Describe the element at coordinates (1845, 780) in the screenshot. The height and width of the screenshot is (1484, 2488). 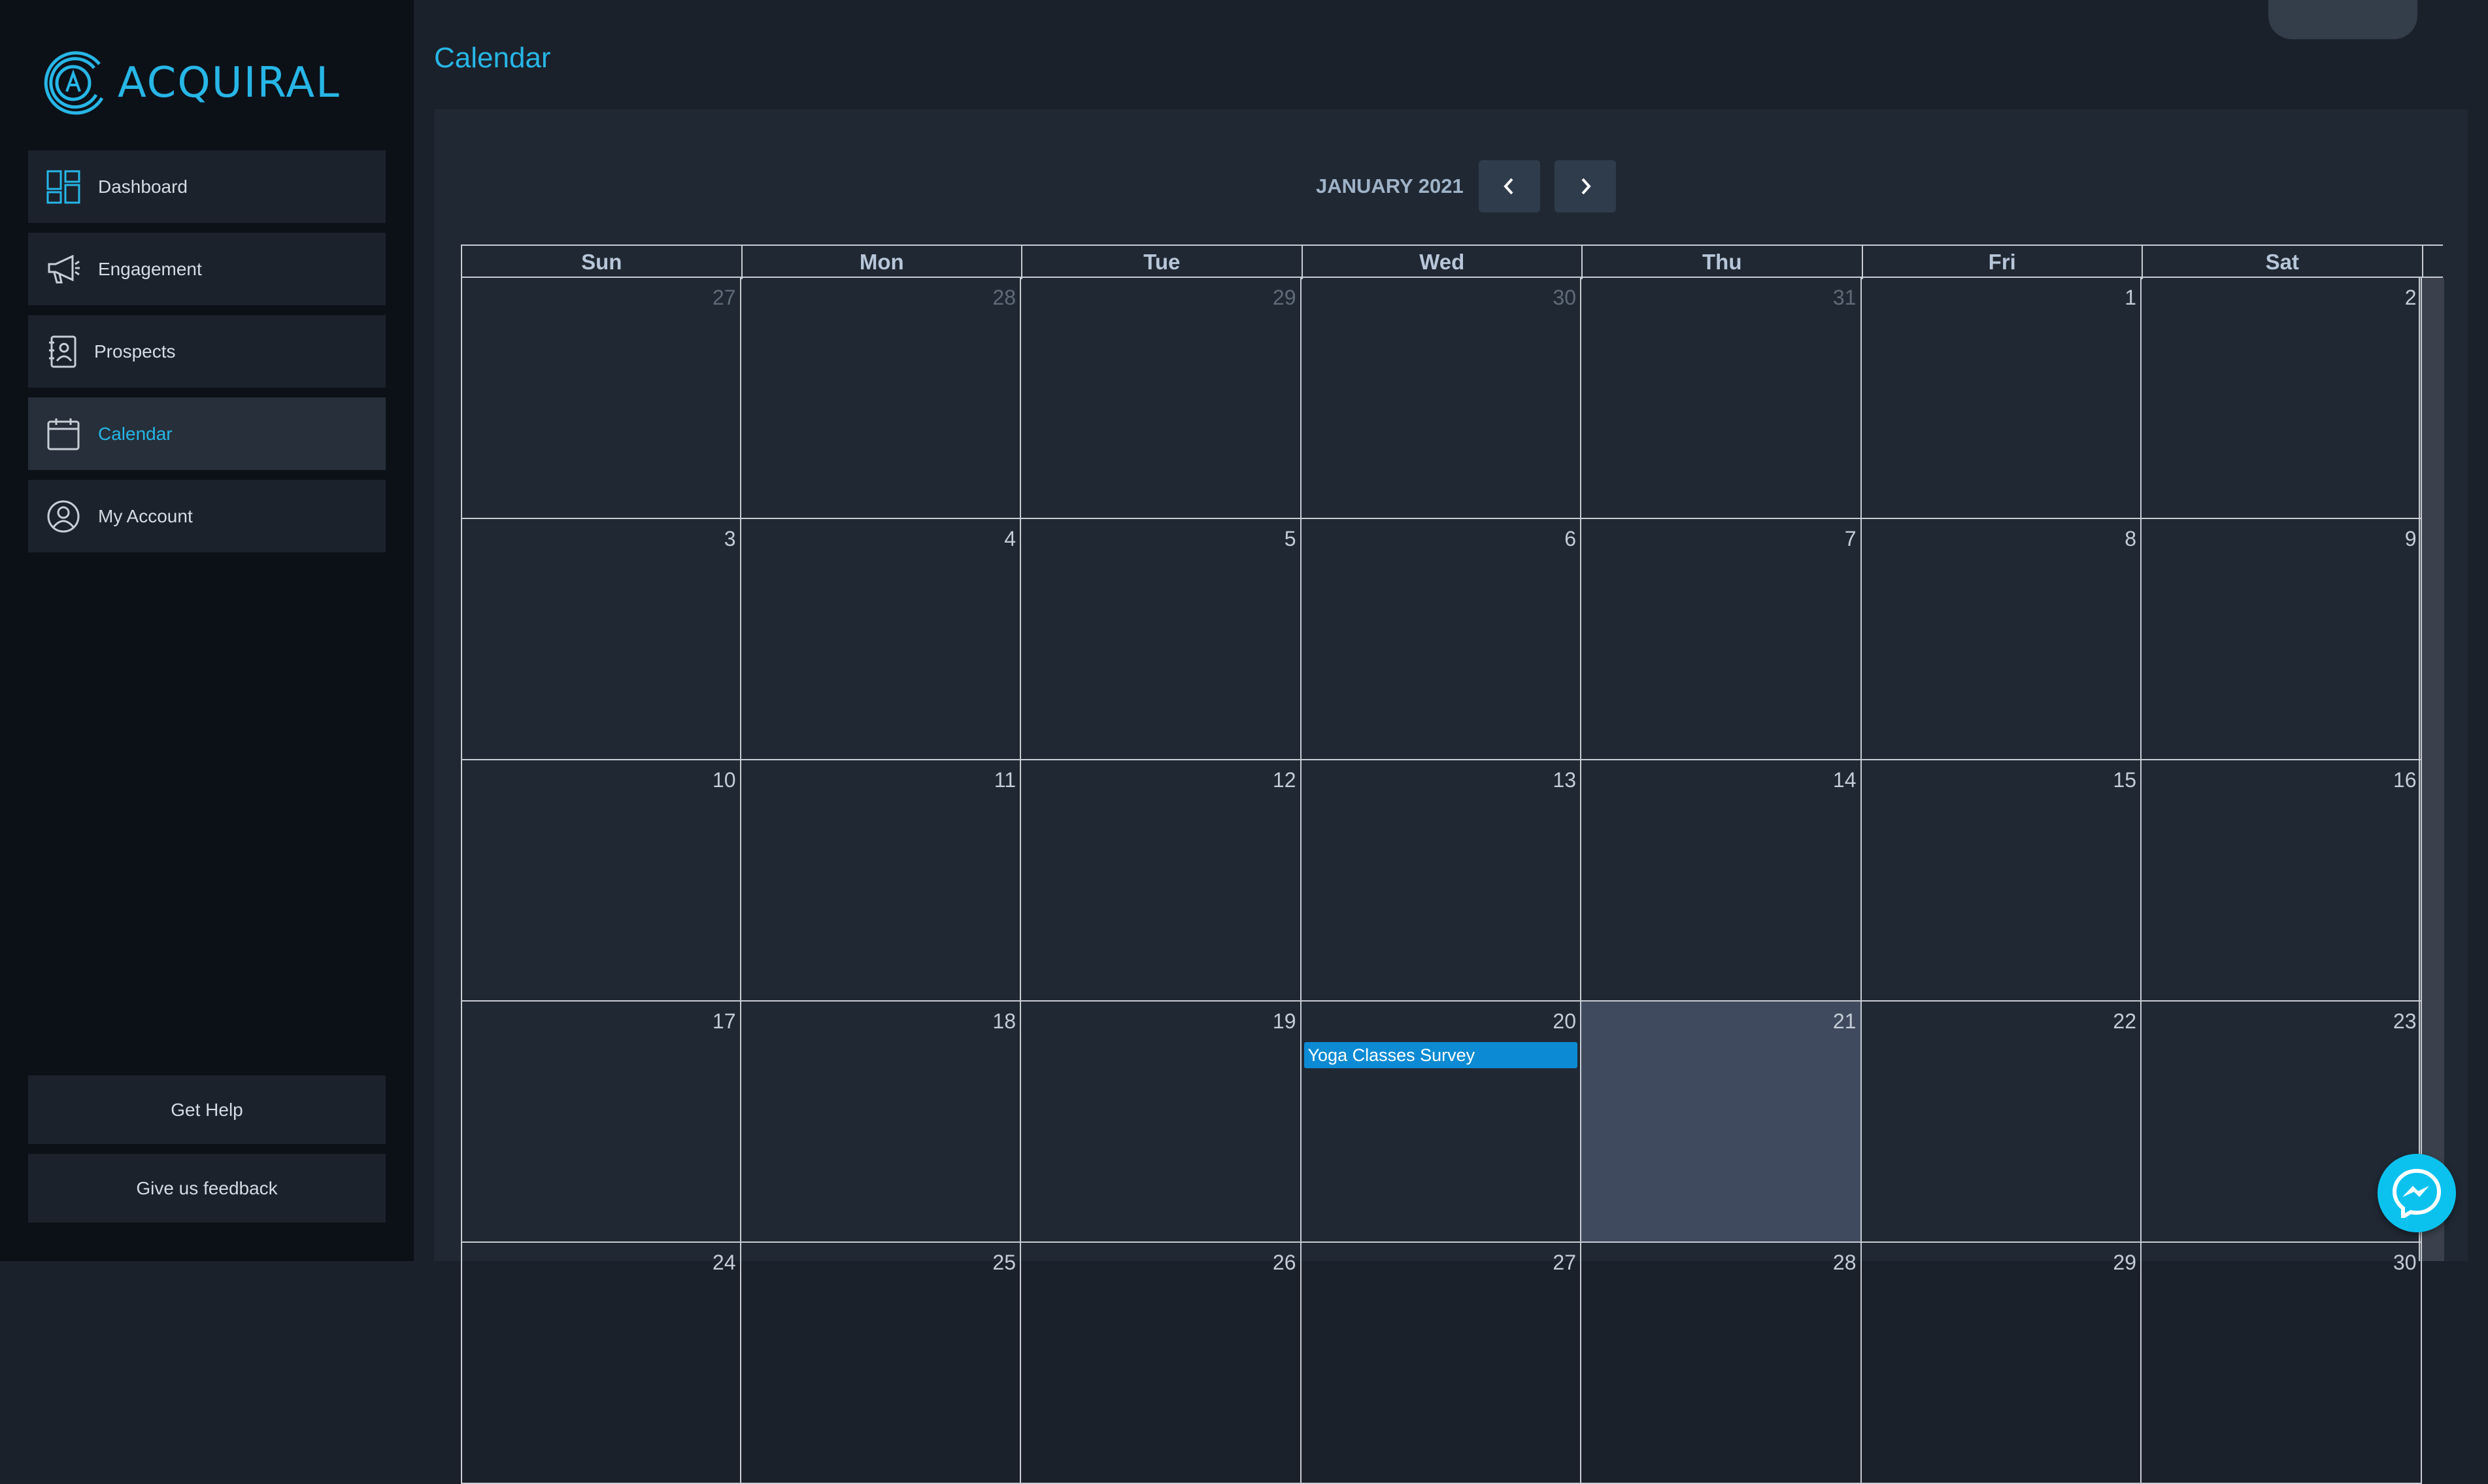
I see `day-number: 14` at that location.